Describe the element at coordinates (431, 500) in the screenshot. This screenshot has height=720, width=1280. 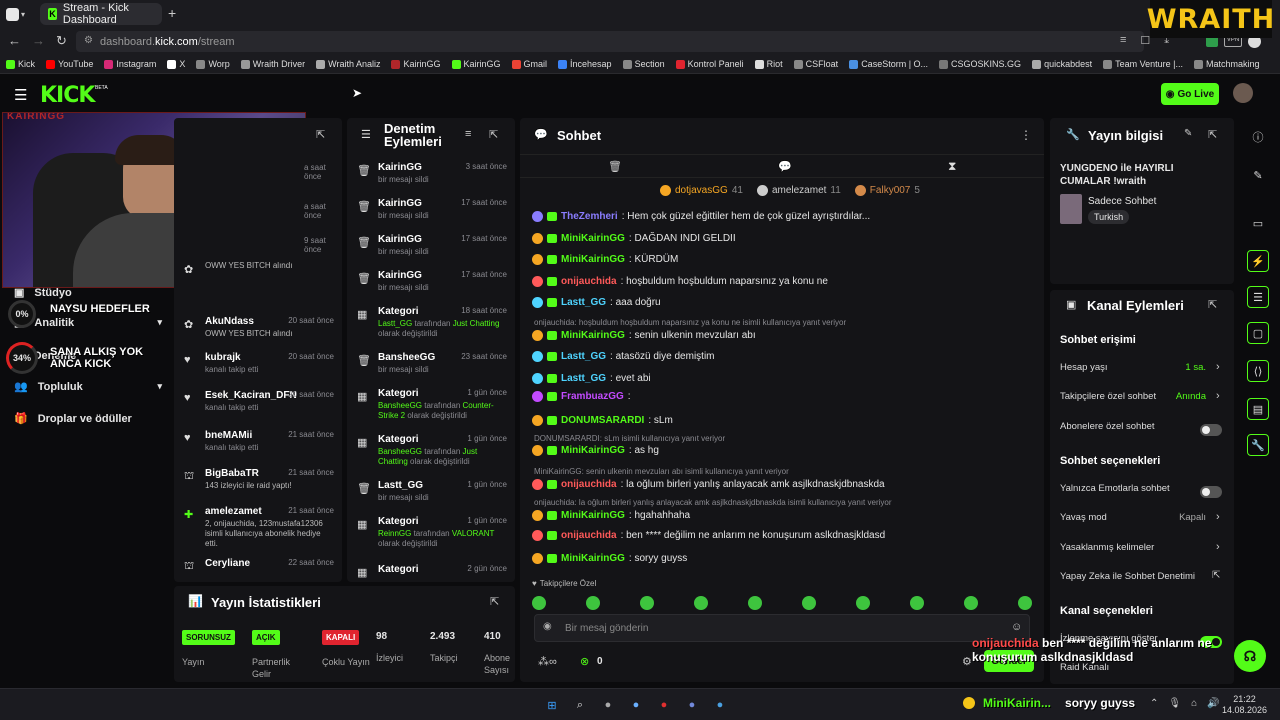
I see `list-item: 🗑 Lastt_GG 1 gün önce bir mesajı sildi` at that location.